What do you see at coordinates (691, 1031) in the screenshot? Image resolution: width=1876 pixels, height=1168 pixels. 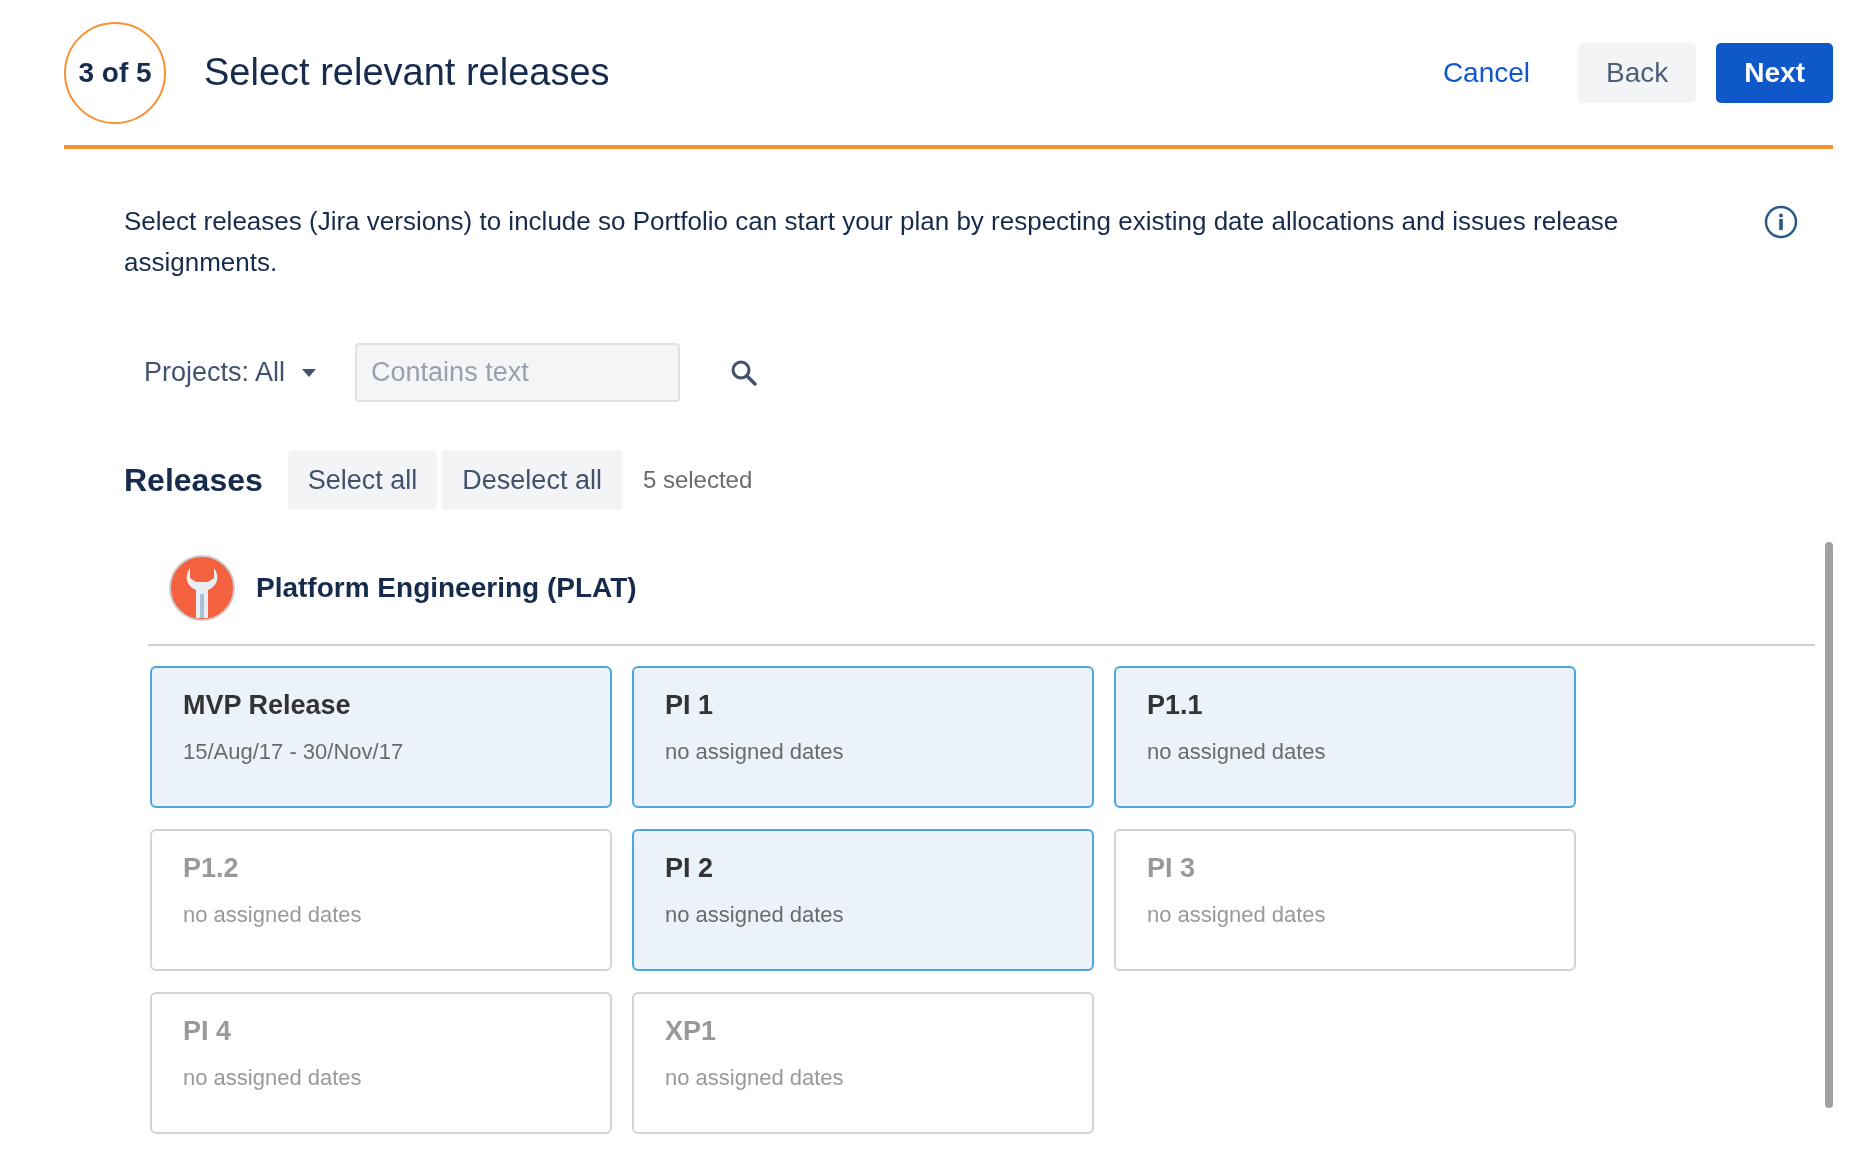 I see `release-name: XP1` at bounding box center [691, 1031].